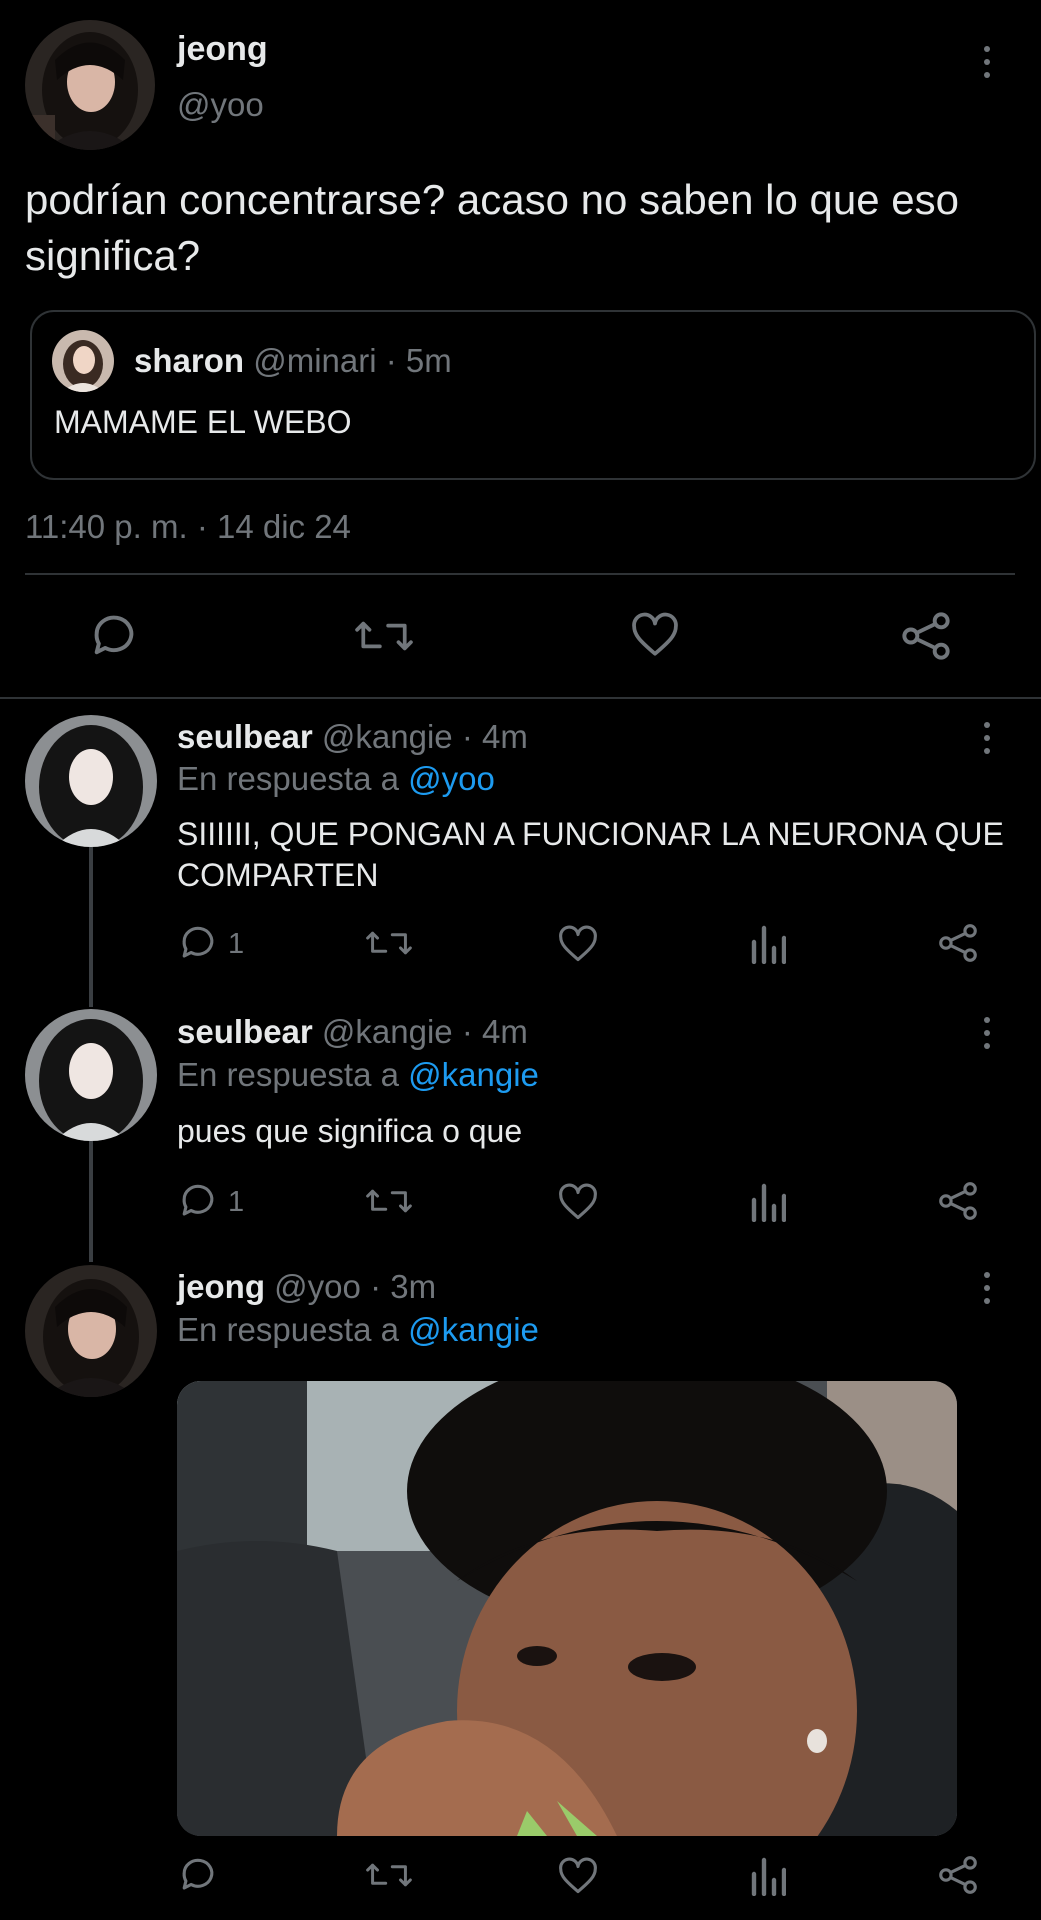 The height and width of the screenshot is (1920, 1041). What do you see at coordinates (188, 527) in the screenshot?
I see `tweet-timestamp: 11:40 p. m. · 14 dic 24` at bounding box center [188, 527].